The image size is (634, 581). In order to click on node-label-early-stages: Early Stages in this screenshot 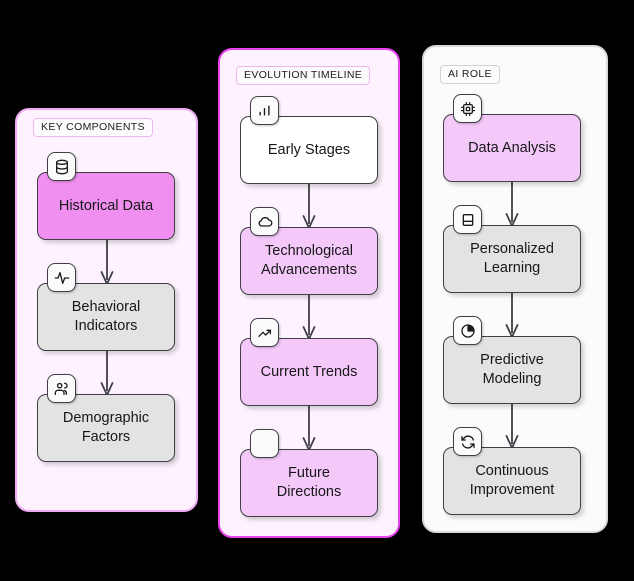, I will do `click(309, 149)`.